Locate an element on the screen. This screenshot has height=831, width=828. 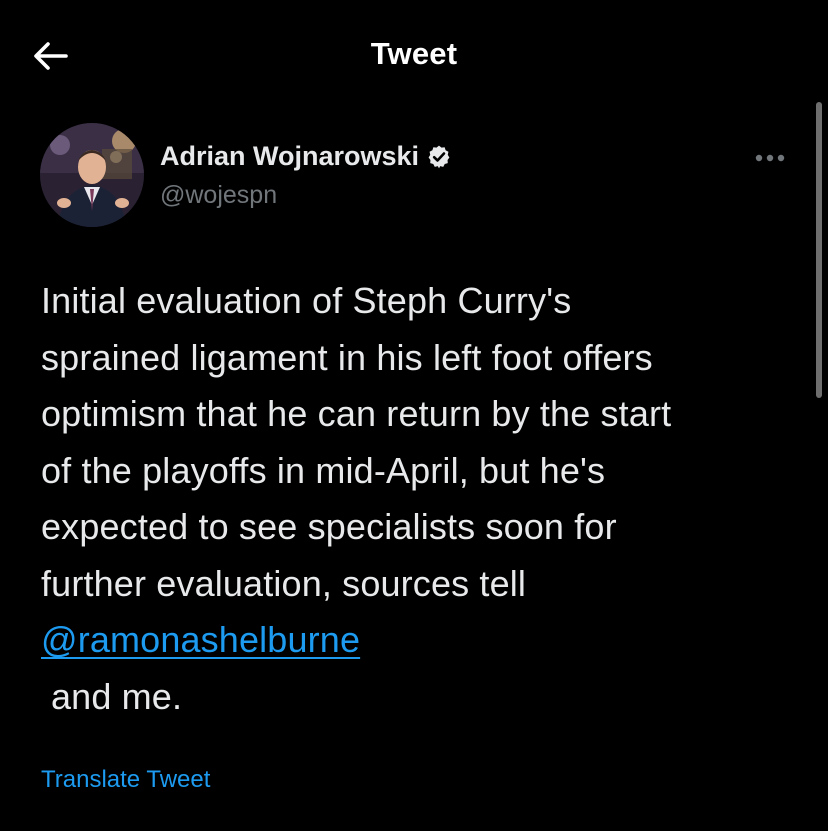
translate-tweet-link: Translate Tweet is located at coordinates (125, 780).